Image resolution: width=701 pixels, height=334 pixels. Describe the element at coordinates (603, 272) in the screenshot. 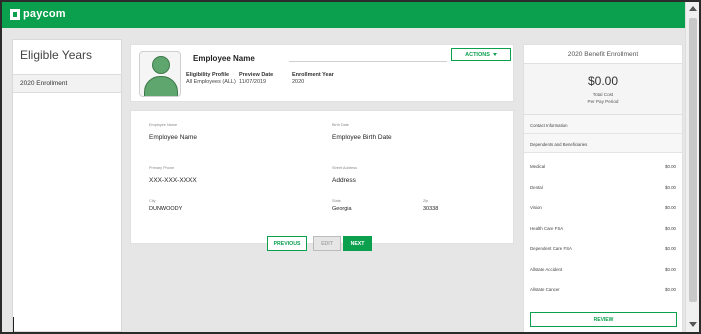

I see `benefit-row-allstate-accident: Allstate Accident $0.00` at that location.